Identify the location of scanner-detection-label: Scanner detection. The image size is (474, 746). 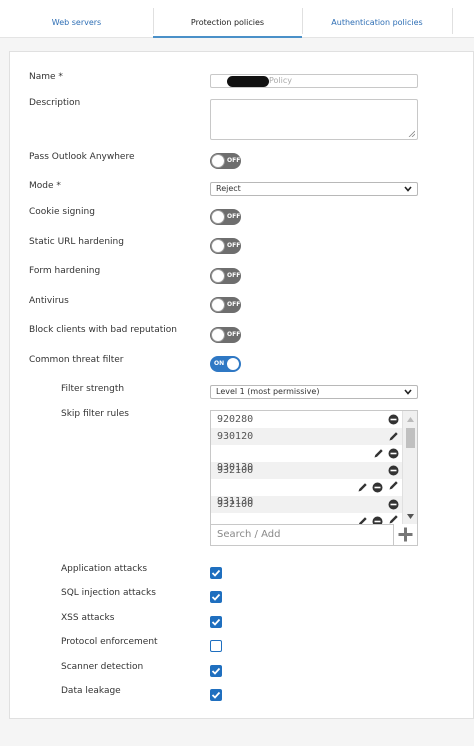
(102, 667).